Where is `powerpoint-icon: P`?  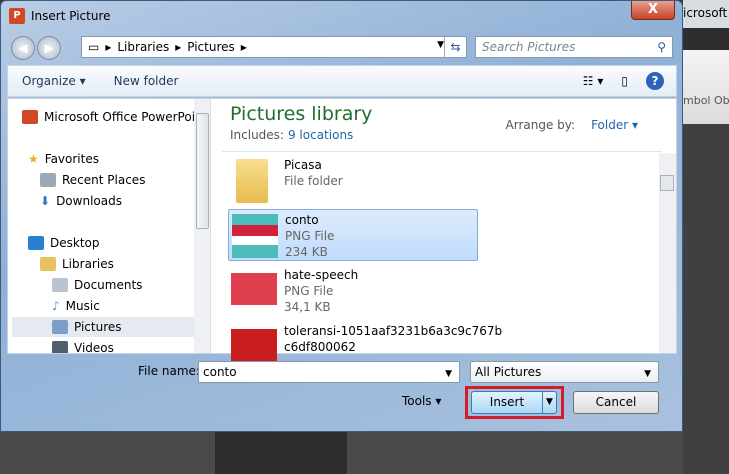
powerpoint-icon: P is located at coordinates (17, 16).